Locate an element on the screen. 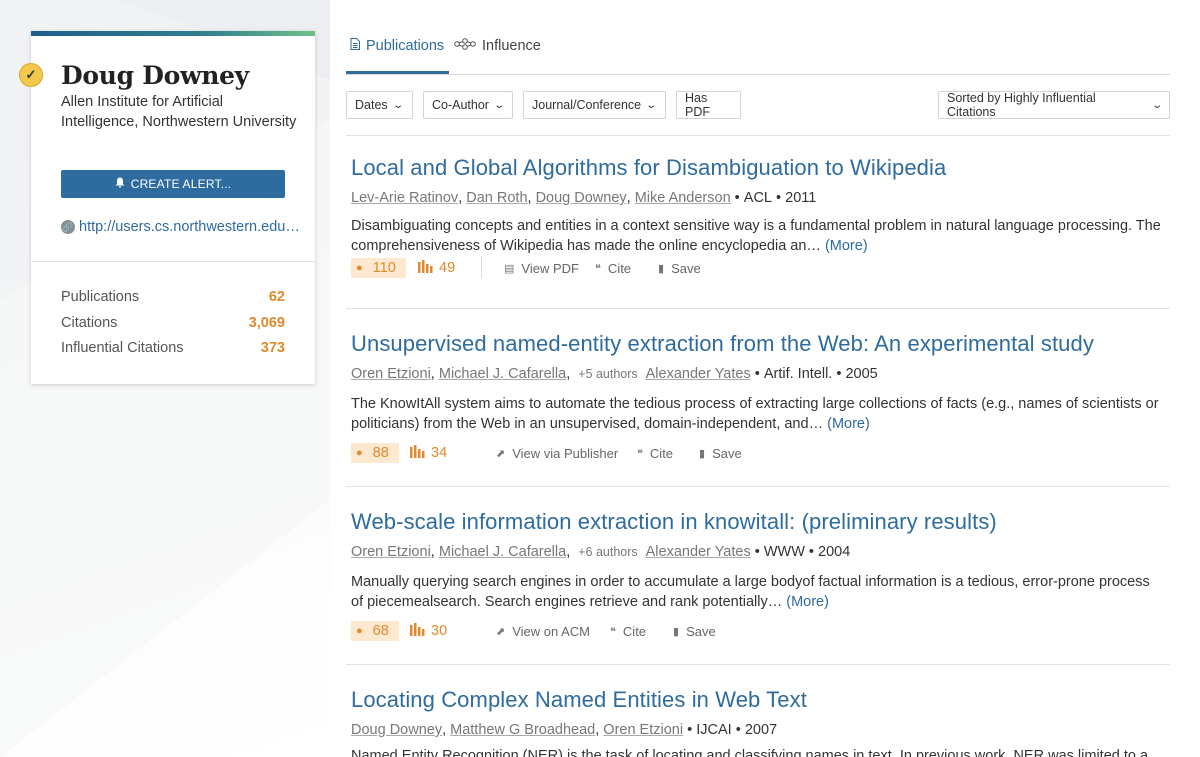  author-link: Matthew G Broadhead is located at coordinates (522, 730).